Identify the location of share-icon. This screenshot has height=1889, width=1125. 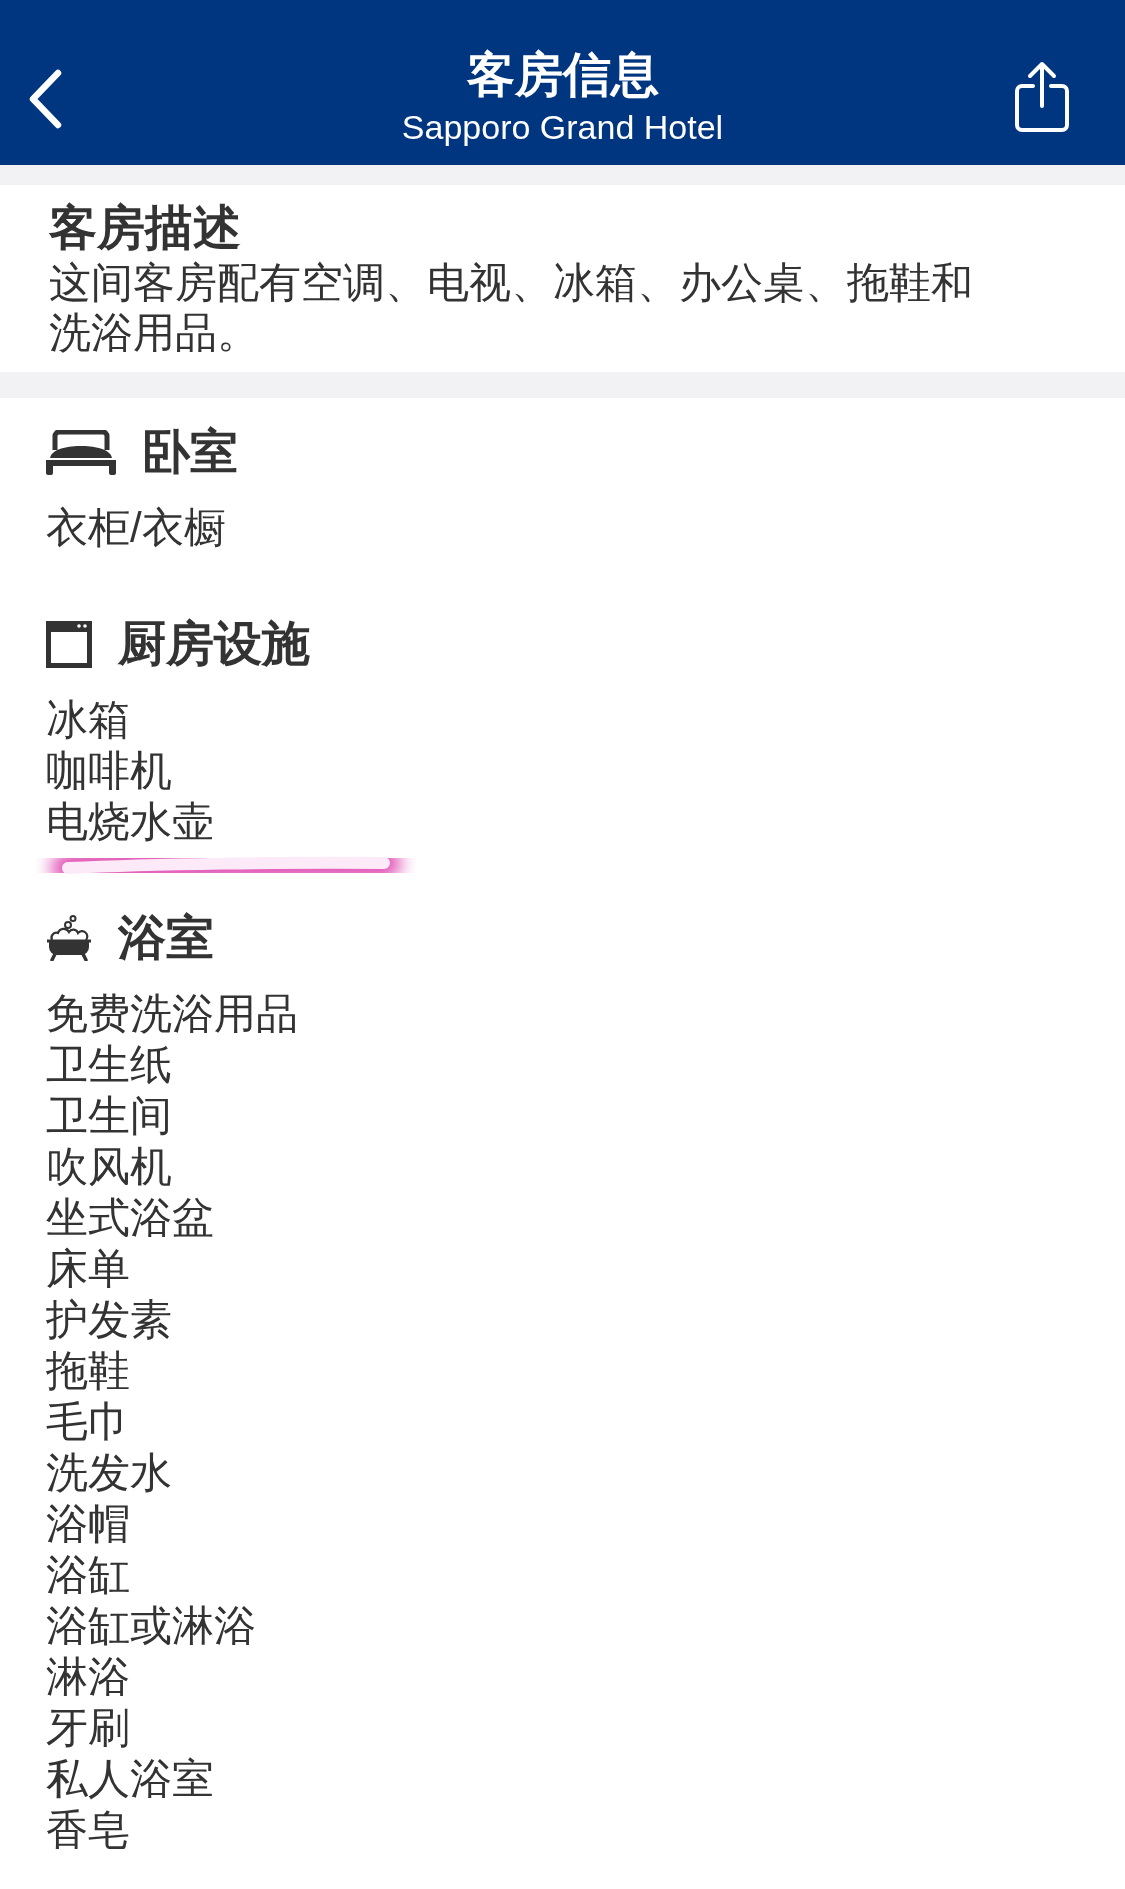
(1042, 96).